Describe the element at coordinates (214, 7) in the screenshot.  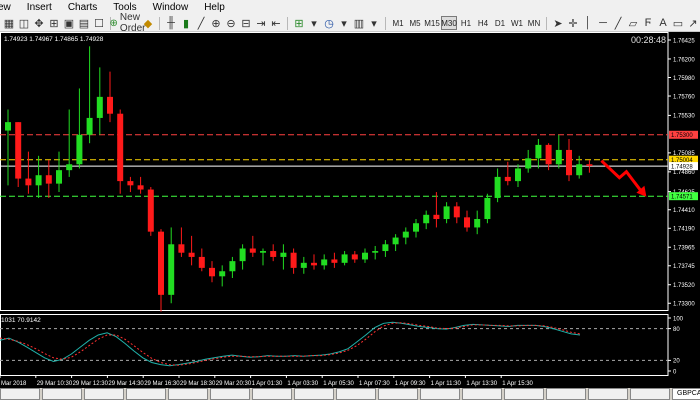
I see `menu-help: Help` at that location.